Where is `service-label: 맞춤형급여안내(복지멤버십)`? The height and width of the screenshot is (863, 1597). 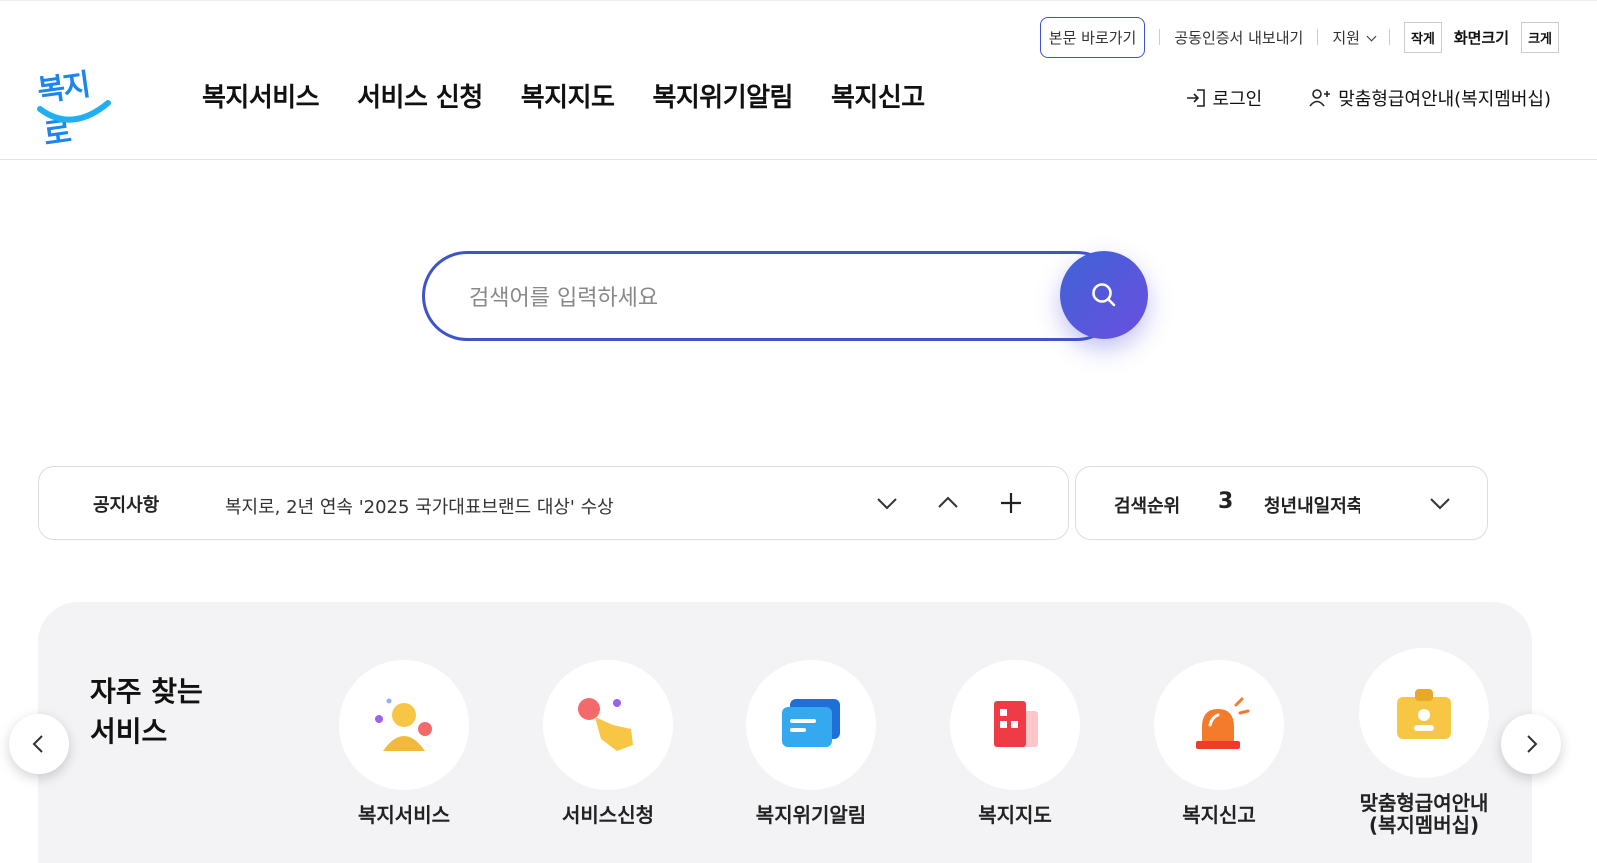 service-label: 맞춤형급여안내(복지멤버십) is located at coordinates (1424, 814).